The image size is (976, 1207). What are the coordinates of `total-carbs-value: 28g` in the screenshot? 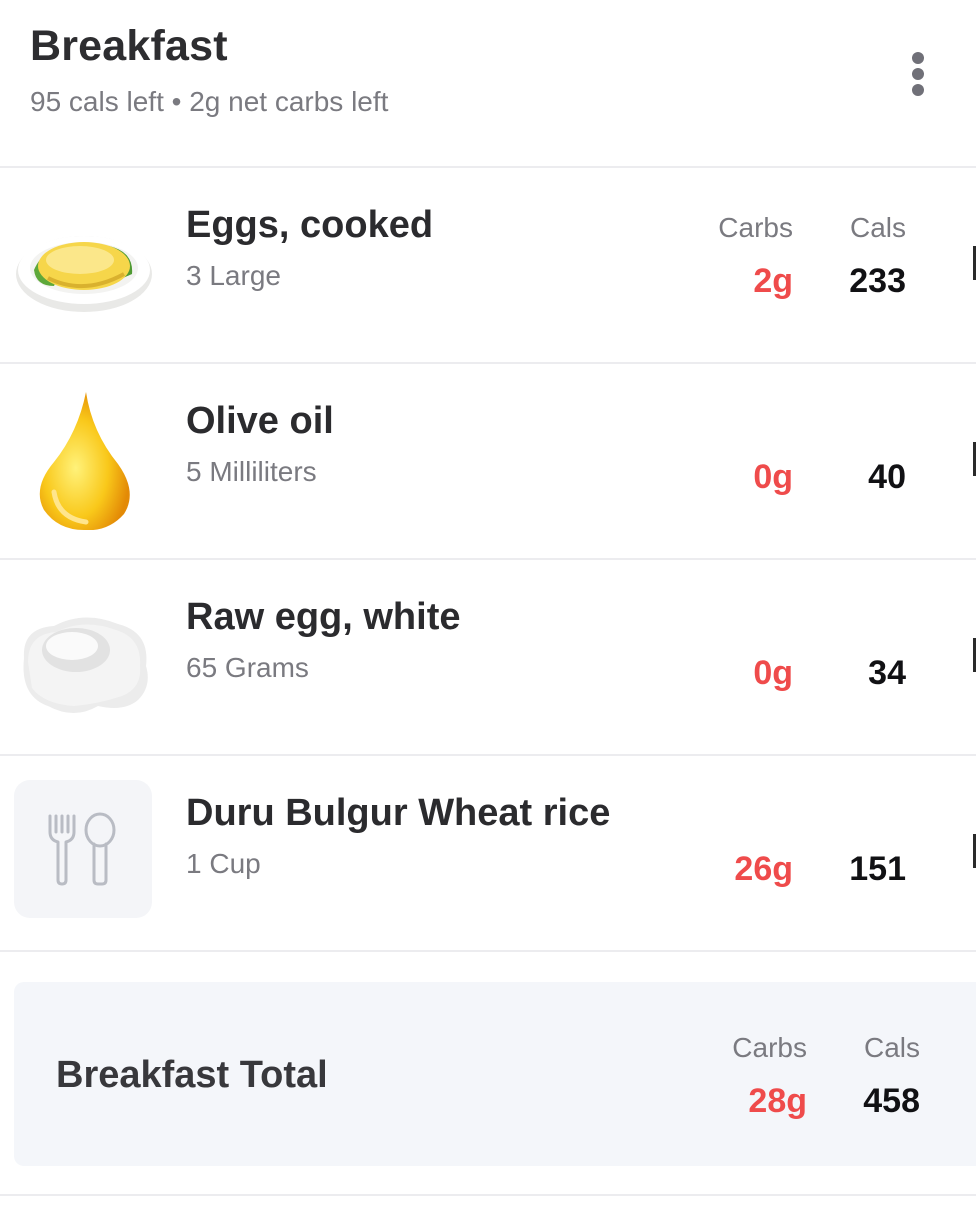 It's located at (777, 1101).